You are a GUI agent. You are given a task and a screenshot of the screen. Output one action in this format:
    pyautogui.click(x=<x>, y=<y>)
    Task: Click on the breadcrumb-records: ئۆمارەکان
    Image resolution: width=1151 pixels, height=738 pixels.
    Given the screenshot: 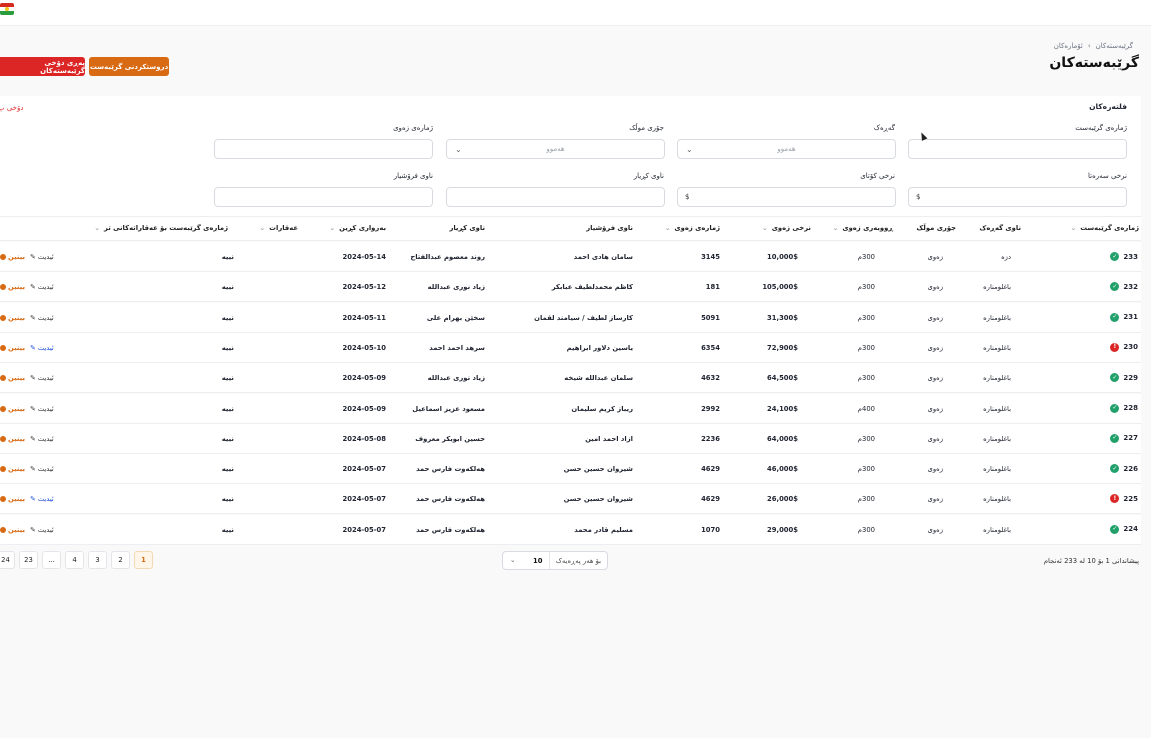 What is the action you would take?
    pyautogui.click(x=1068, y=46)
    